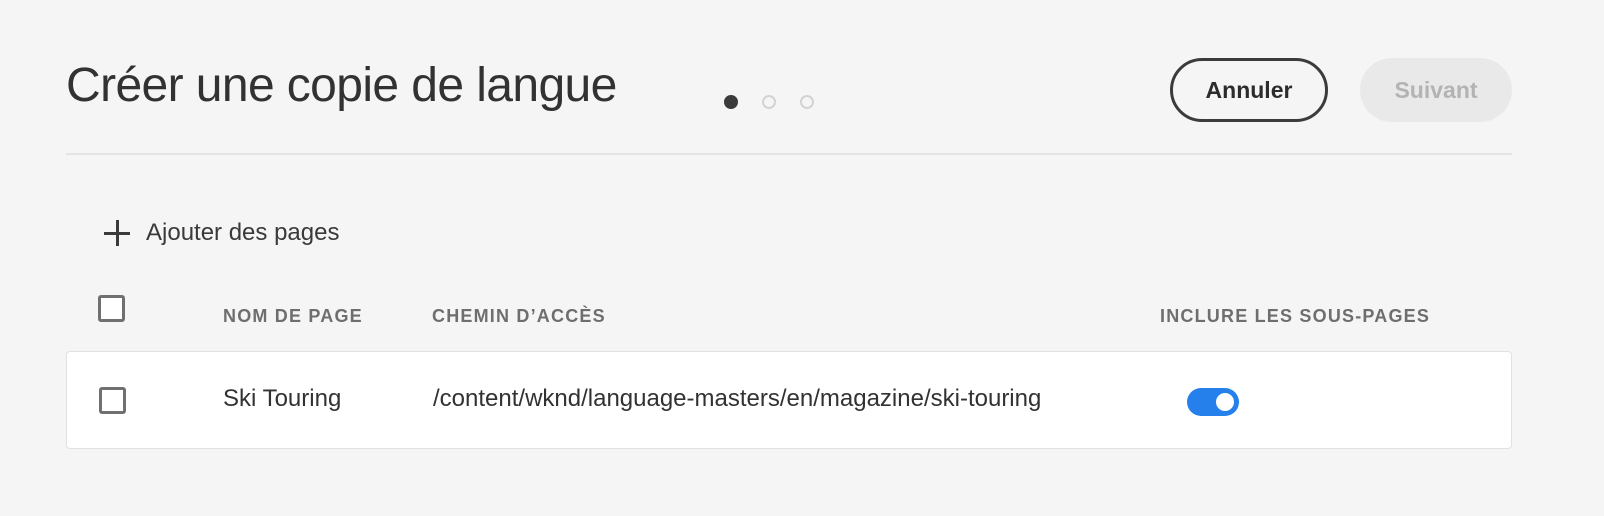  Describe the element at coordinates (243, 232) in the screenshot. I see `add-pages-label: Ajouter des pages` at that location.